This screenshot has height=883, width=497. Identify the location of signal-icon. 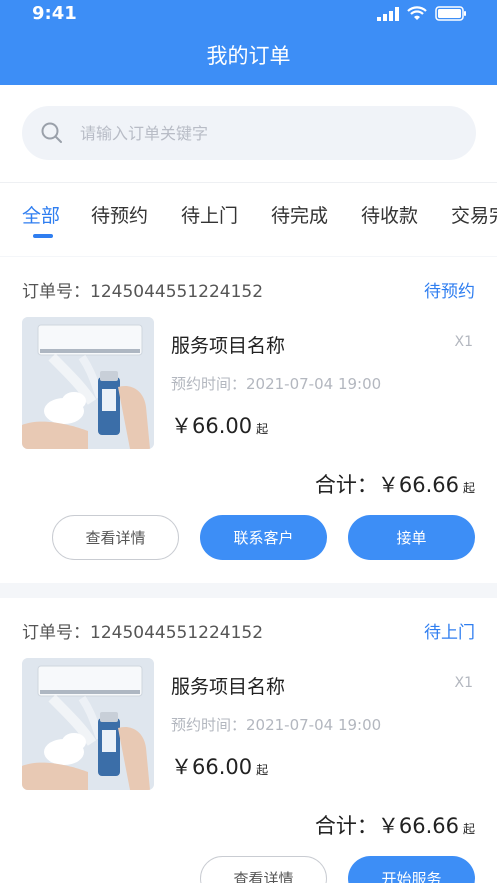
(388, 13).